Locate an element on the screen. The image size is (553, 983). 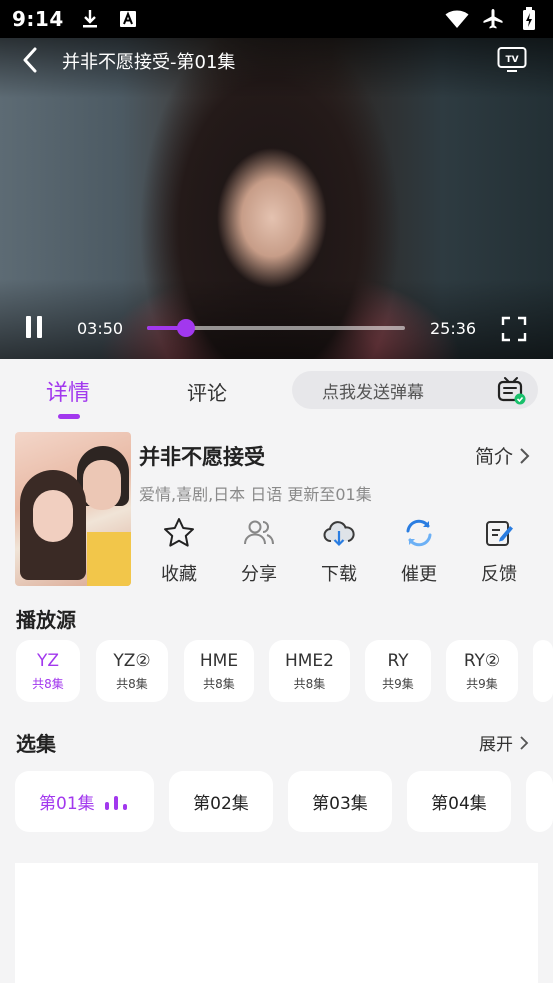
svg-text: TV is located at coordinates (511, 60).